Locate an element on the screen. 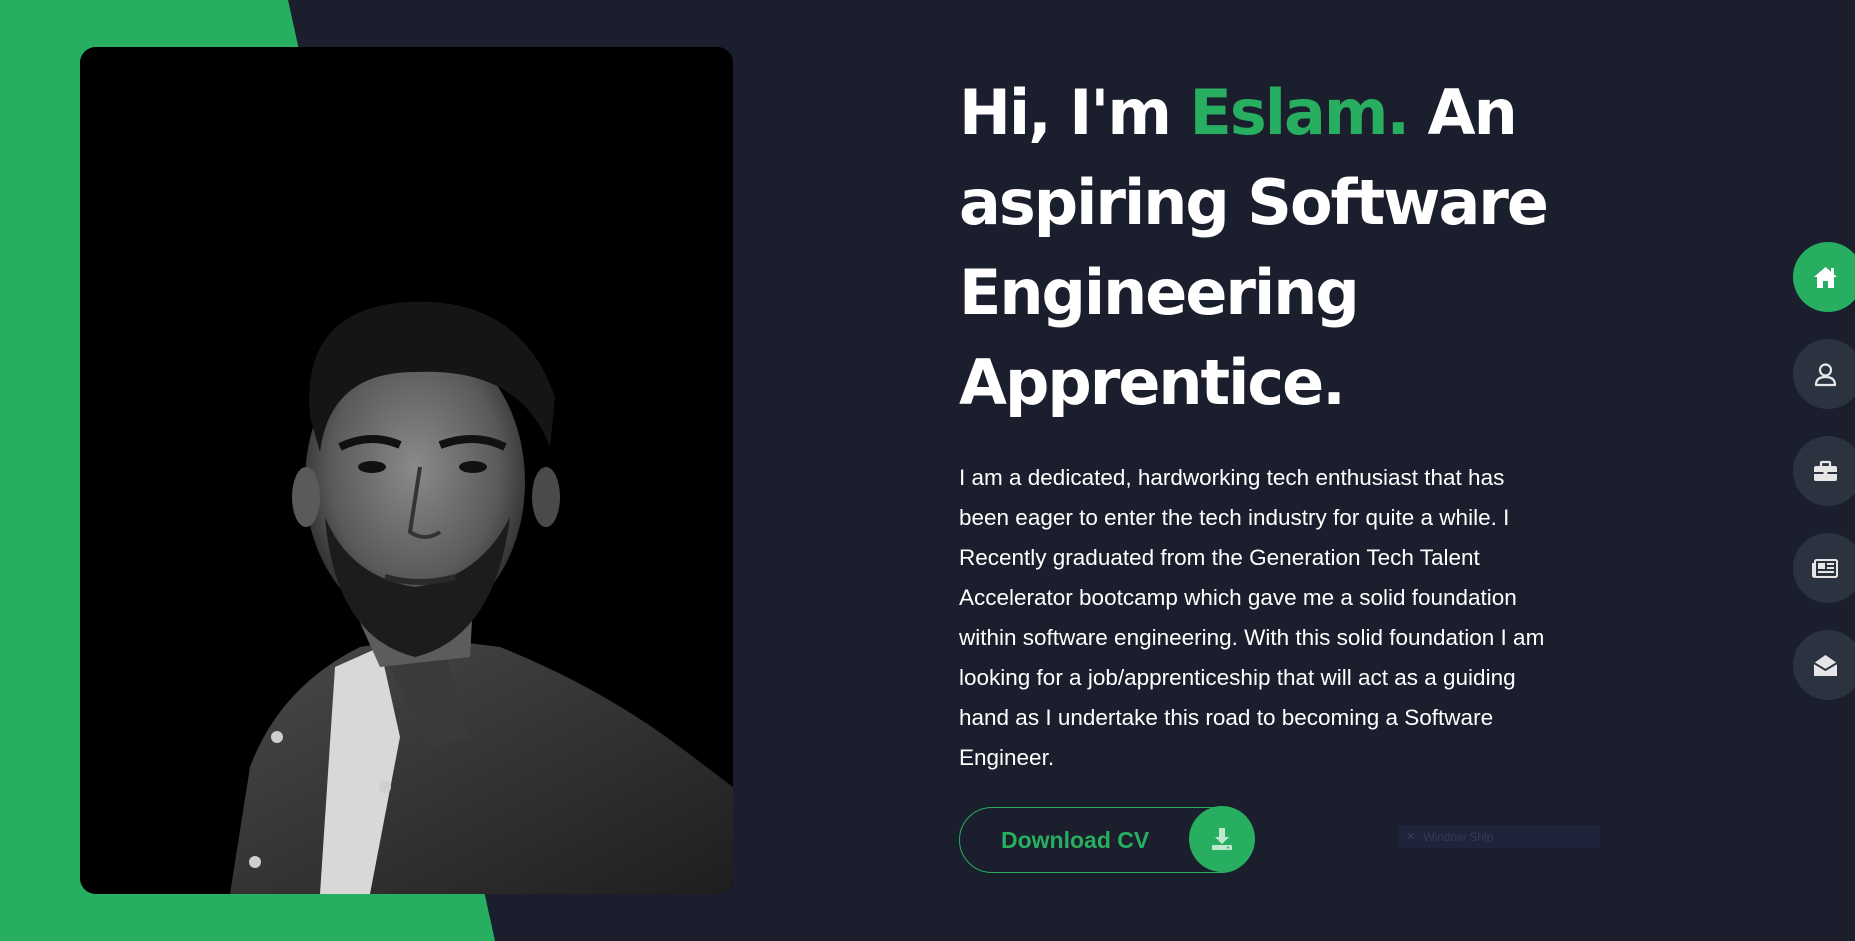 This screenshot has width=1855, height=941. download-cv-label: Download CV is located at coordinates (1075, 839).